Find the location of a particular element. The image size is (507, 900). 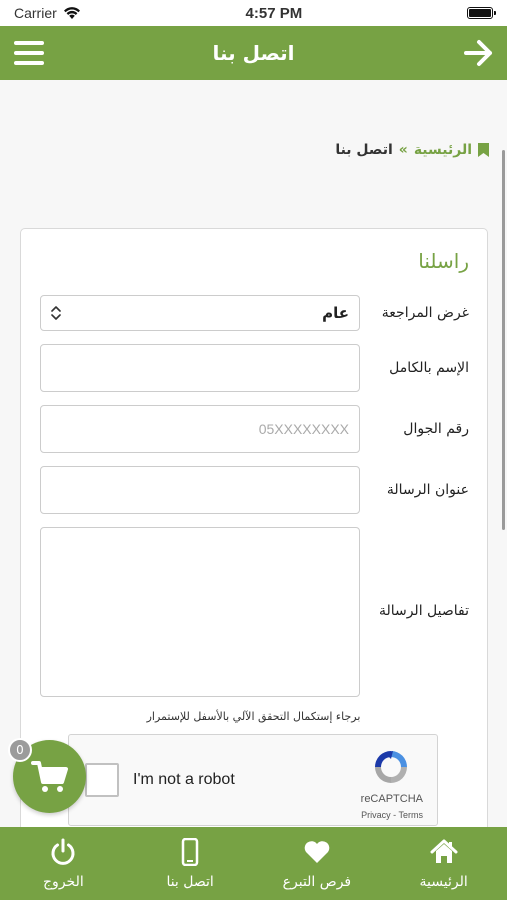

cart-count-badge: 0 is located at coordinates (20, 750).